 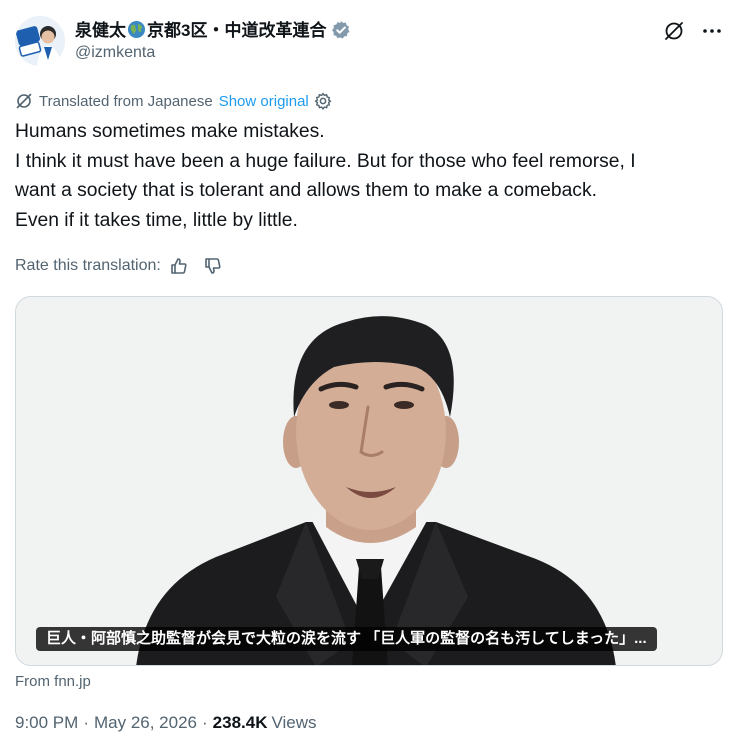 I want to click on translate-icon, so click(x=24, y=101).